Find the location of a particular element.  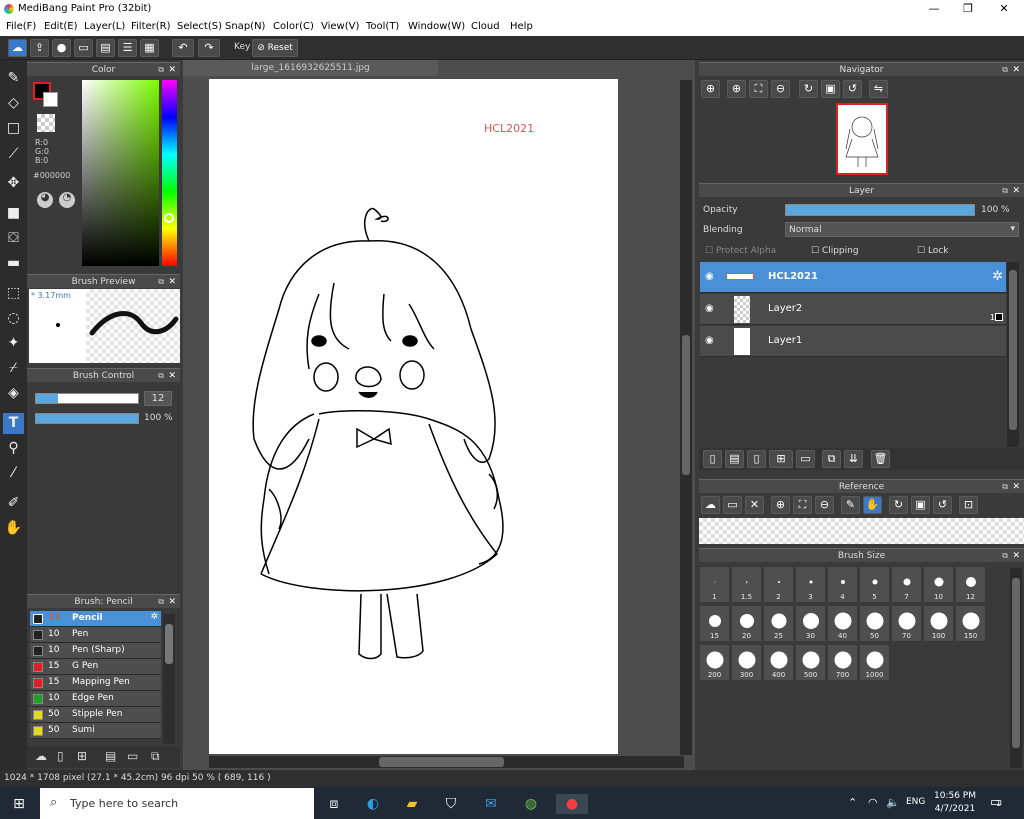

grid-icon: ▦ is located at coordinates (149, 48).